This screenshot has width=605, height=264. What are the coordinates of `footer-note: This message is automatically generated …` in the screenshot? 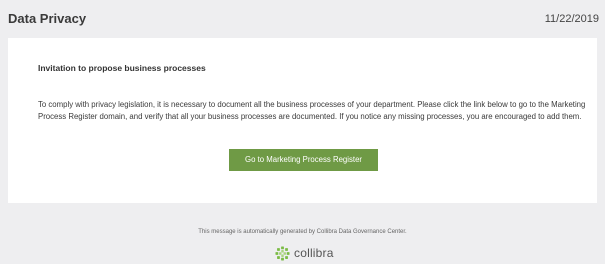 It's located at (302, 232).